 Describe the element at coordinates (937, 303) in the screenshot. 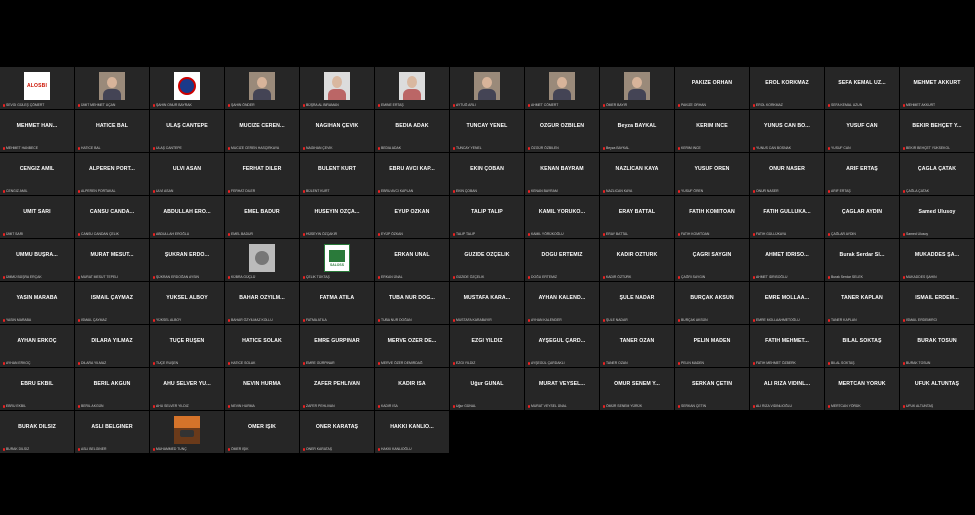

I see `participant-tile: İSMAİL ERDEM... İSMAİL ERDEMİRCİ` at that location.